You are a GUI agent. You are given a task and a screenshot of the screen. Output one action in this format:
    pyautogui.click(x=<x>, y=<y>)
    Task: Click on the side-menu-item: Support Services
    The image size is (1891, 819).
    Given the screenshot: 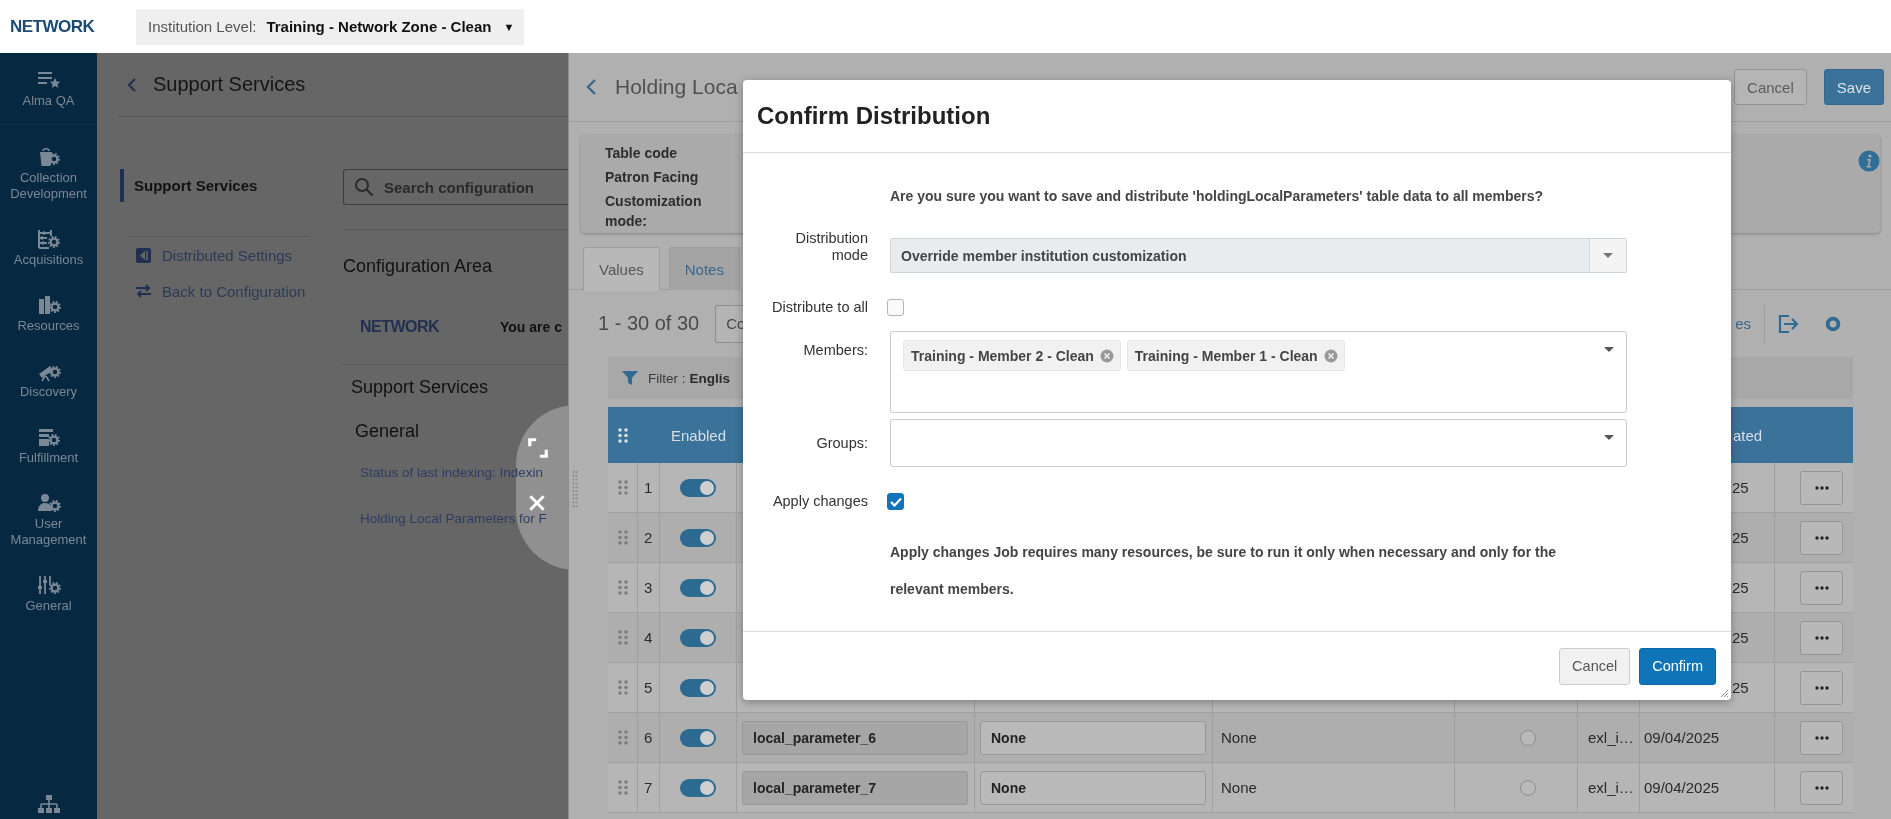 What is the action you would take?
    pyautogui.click(x=210, y=185)
    